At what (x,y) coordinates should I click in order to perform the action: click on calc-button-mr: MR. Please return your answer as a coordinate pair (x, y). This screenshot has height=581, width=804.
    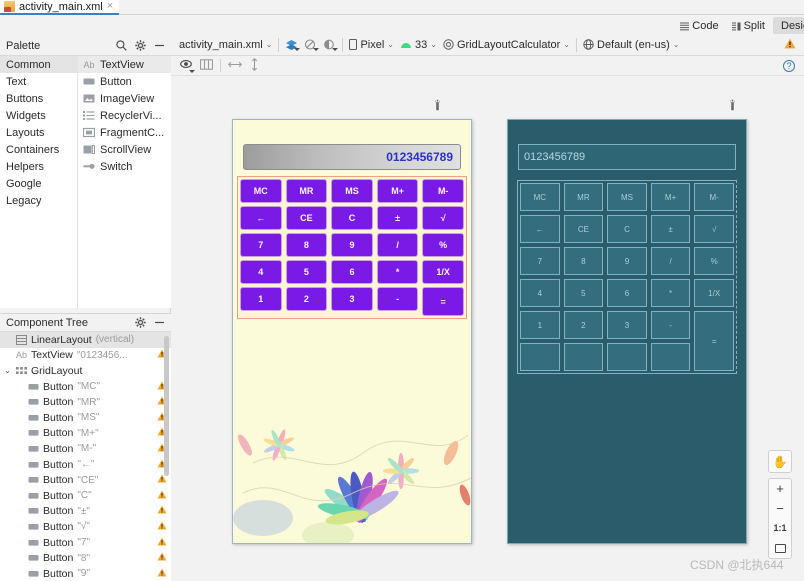
    Looking at the image, I should click on (306, 191).